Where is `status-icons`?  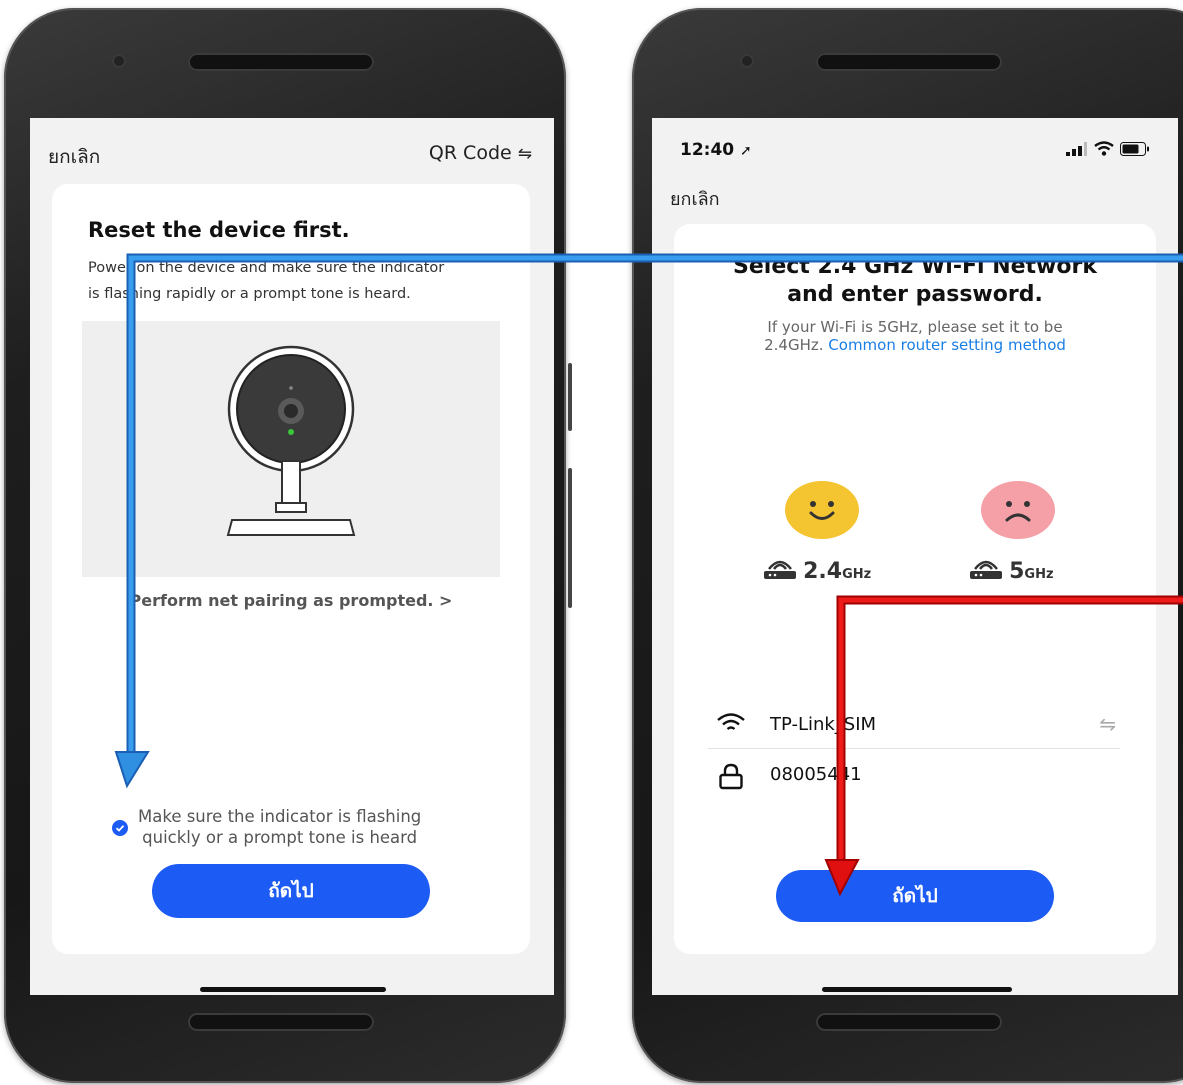 status-icons is located at coordinates (1111, 149).